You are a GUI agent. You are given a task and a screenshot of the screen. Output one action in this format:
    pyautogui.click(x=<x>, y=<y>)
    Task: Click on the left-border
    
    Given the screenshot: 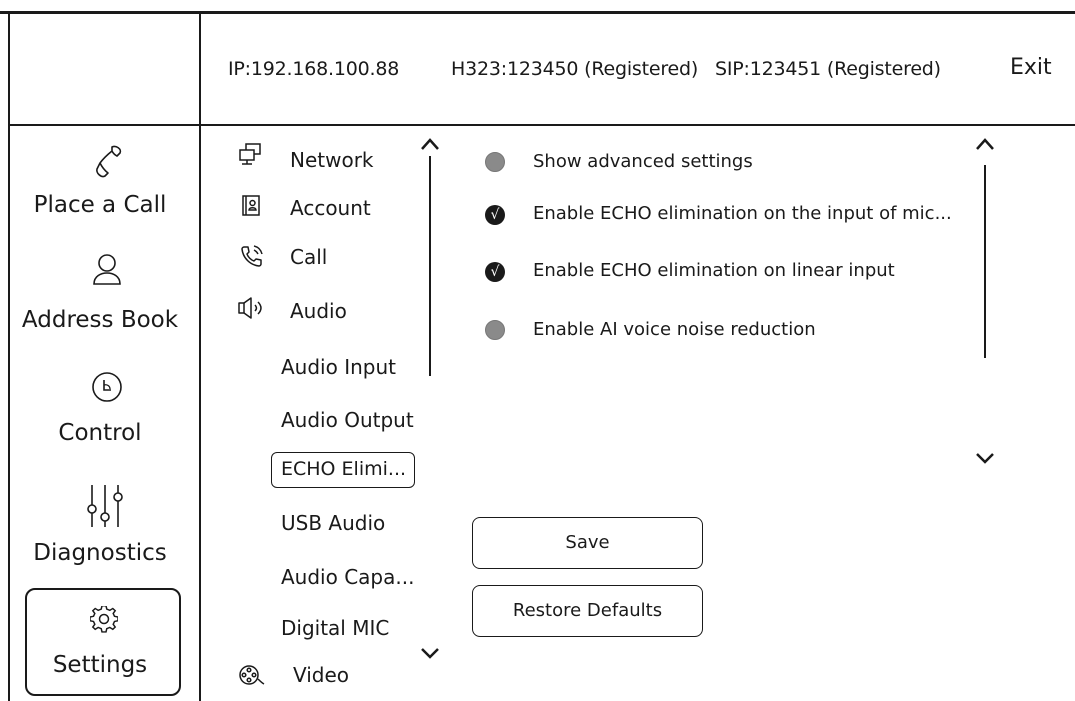 What is the action you would take?
    pyautogui.click(x=9, y=356)
    